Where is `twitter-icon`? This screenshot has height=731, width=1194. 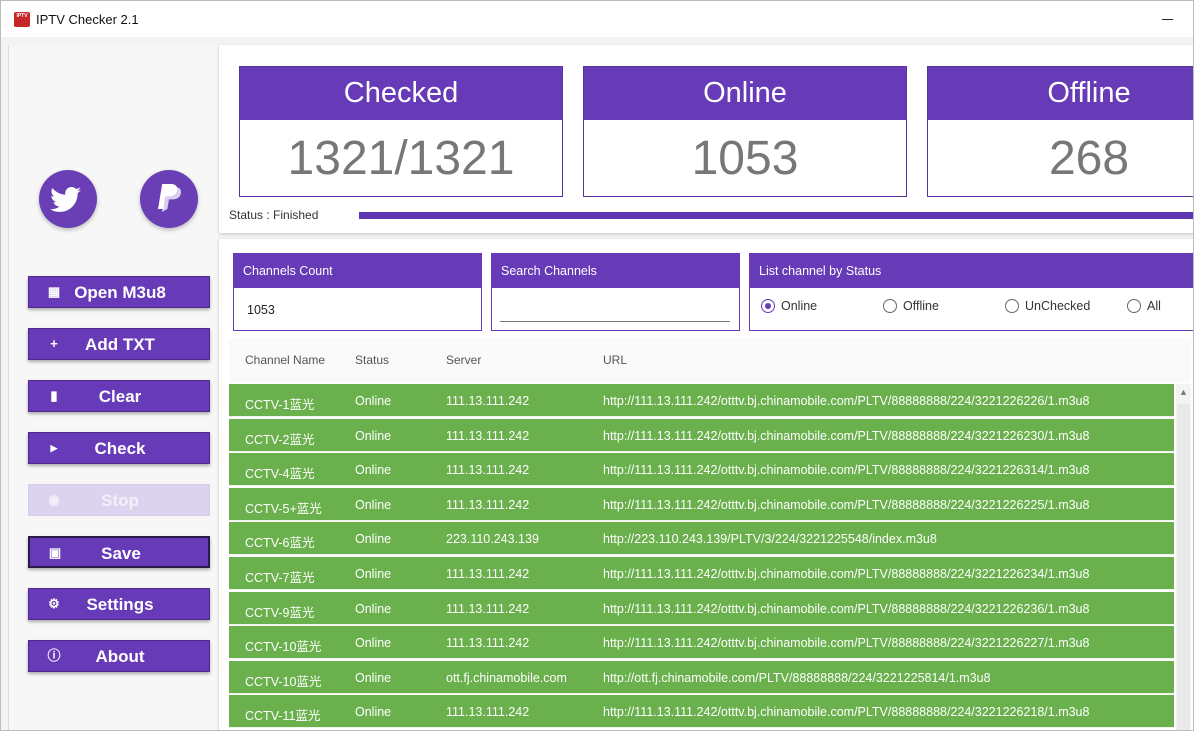
twitter-icon is located at coordinates (65, 199).